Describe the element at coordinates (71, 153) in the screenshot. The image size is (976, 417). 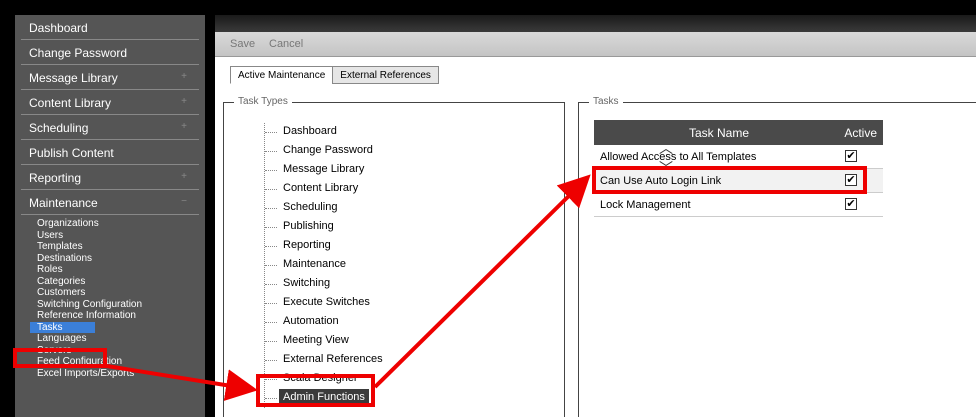
I see `sidebar-item-label: Publish Content` at that location.